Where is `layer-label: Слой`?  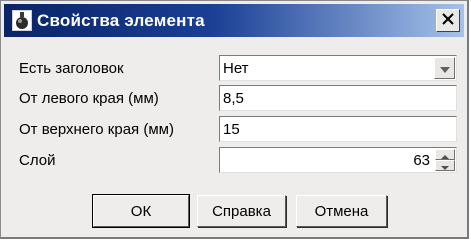
layer-label: Слой is located at coordinates (37, 160).